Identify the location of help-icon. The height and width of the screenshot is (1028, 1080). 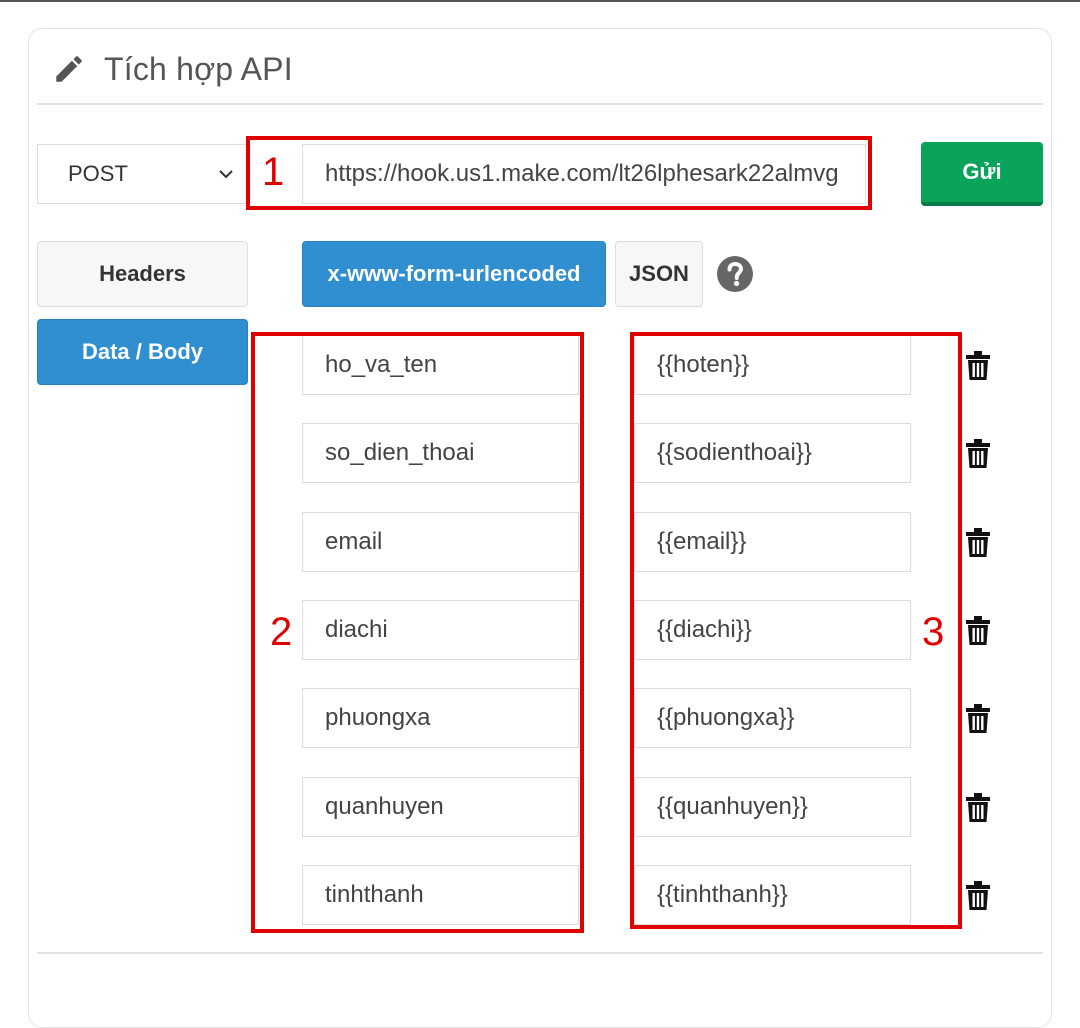
(735, 274).